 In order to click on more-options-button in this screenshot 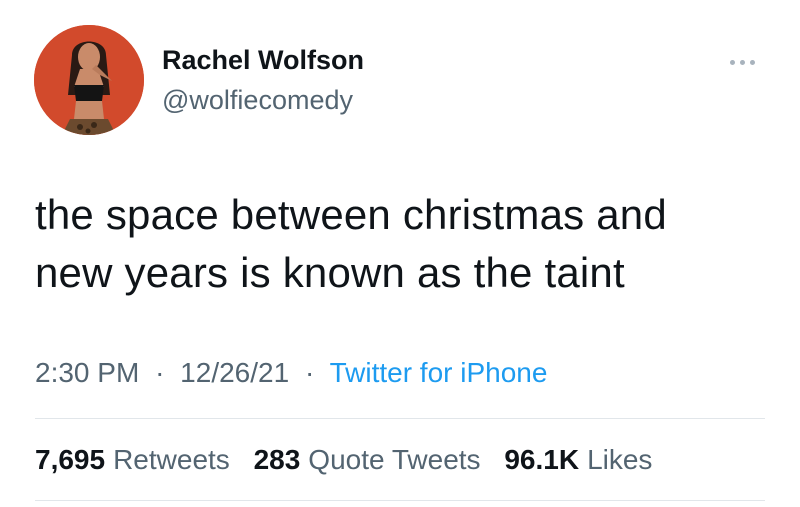, I will do `click(742, 62)`.